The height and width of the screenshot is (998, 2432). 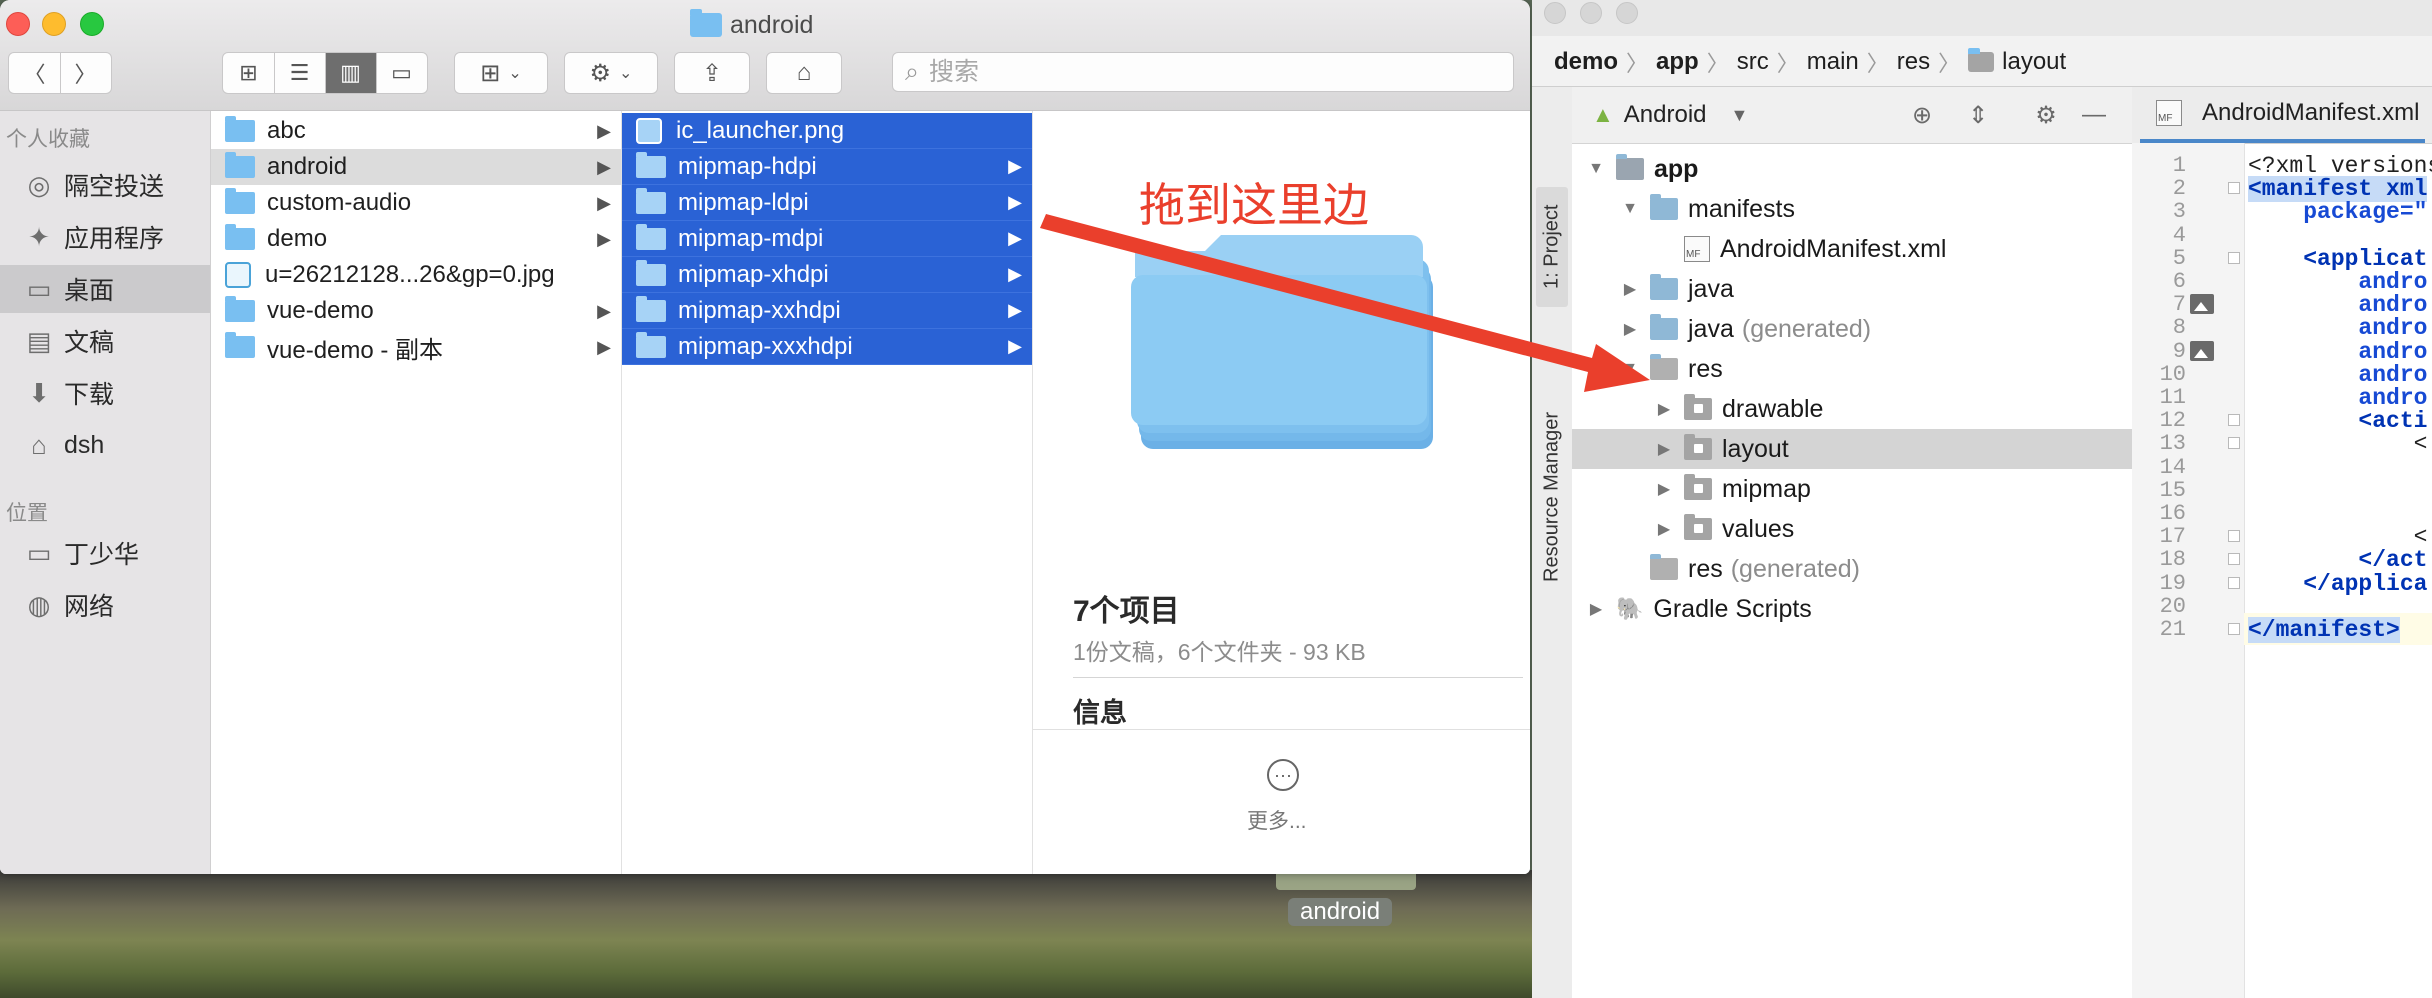 I want to click on breadcrumb-item: res, so click(x=1913, y=62).